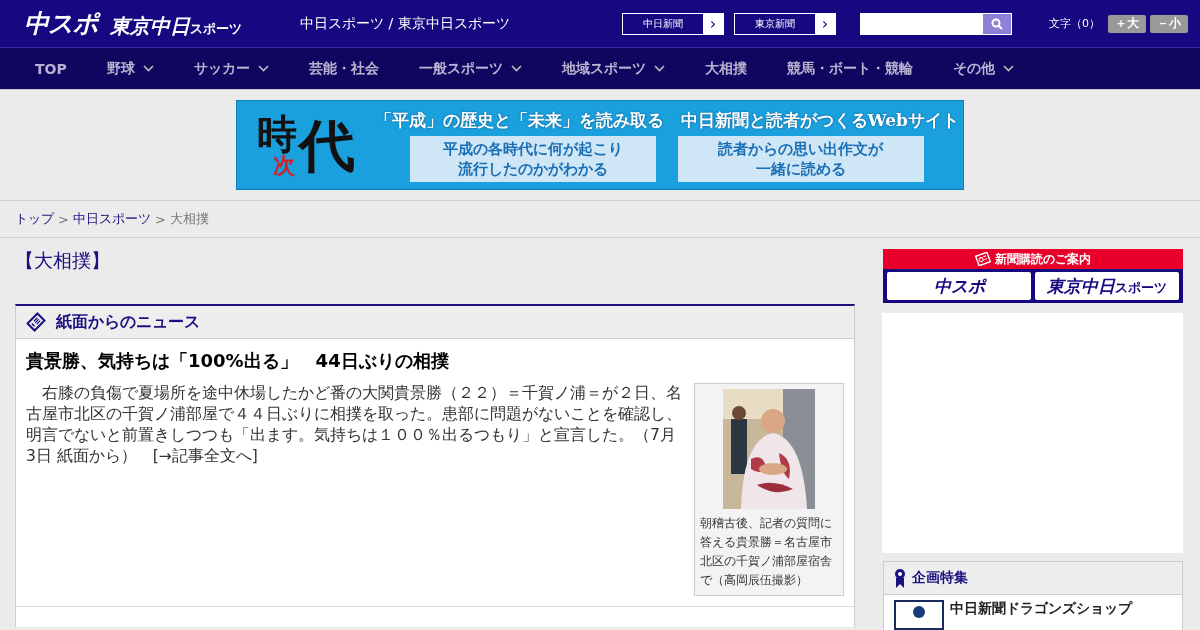 The height and width of the screenshot is (630, 1200). What do you see at coordinates (326, 145) in the screenshot?
I see `emblem-character: 代` at bounding box center [326, 145].